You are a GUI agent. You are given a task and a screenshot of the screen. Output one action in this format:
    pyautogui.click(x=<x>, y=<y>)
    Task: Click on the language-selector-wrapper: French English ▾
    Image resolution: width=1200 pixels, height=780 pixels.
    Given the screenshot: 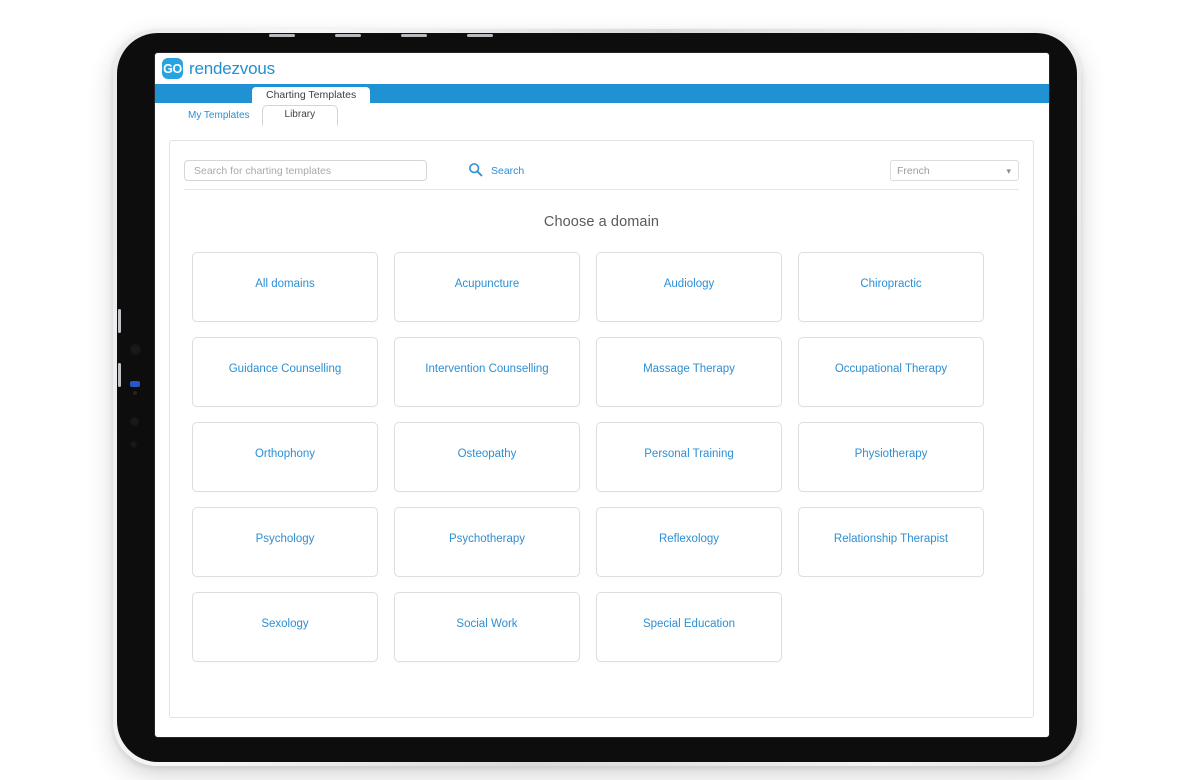 What is the action you would take?
    pyautogui.click(x=954, y=170)
    